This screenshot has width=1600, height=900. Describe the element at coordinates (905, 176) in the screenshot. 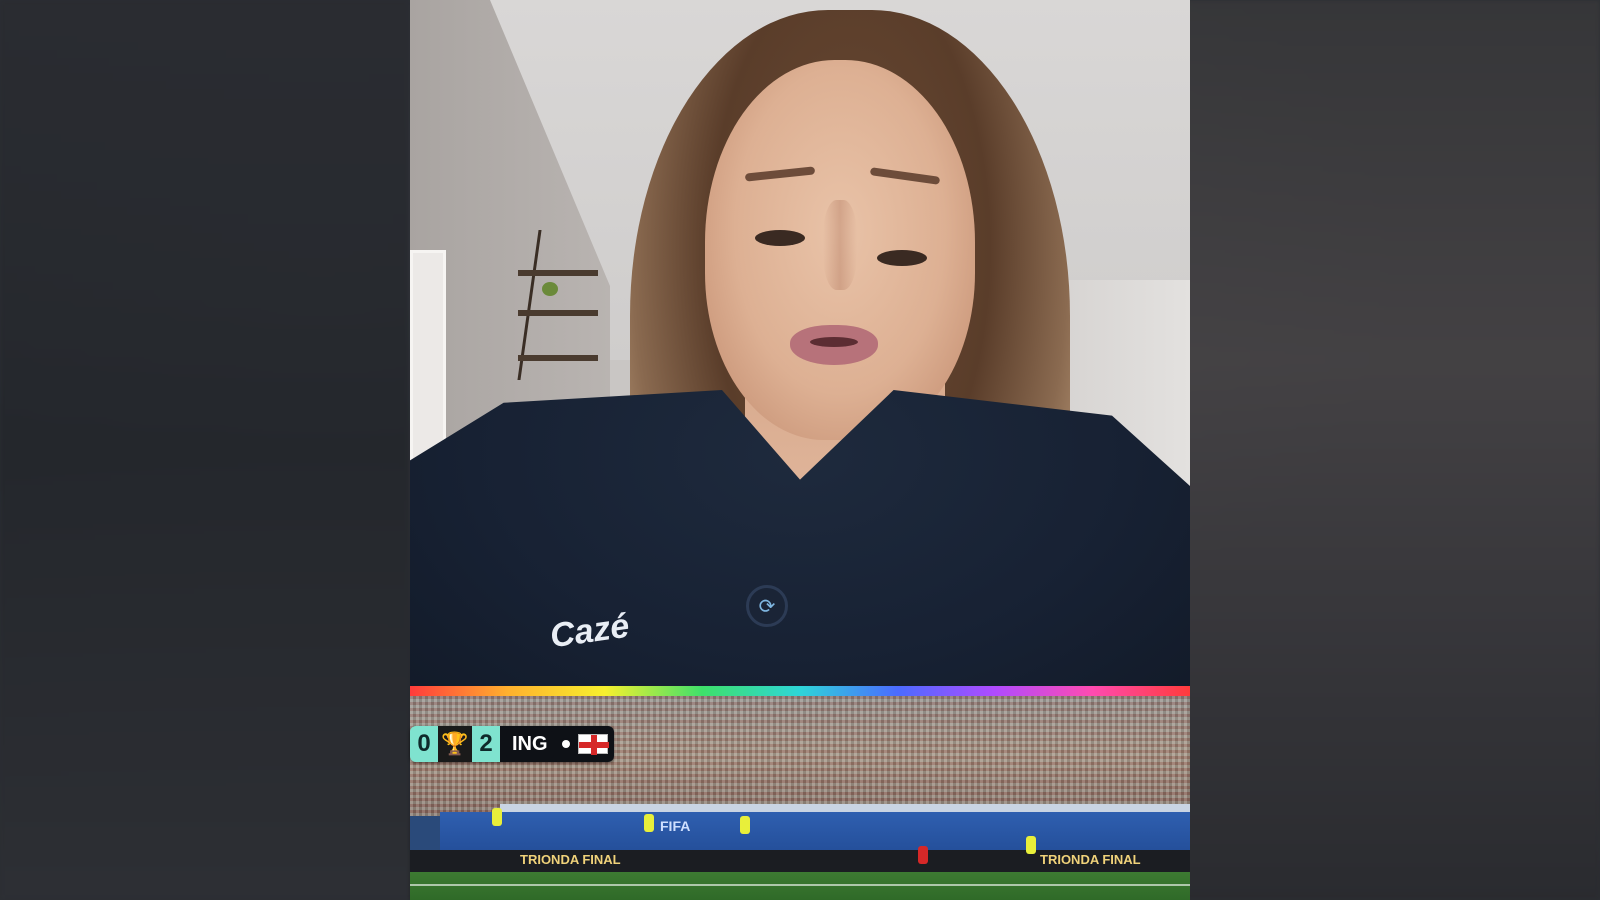

I see `right-brow` at that location.